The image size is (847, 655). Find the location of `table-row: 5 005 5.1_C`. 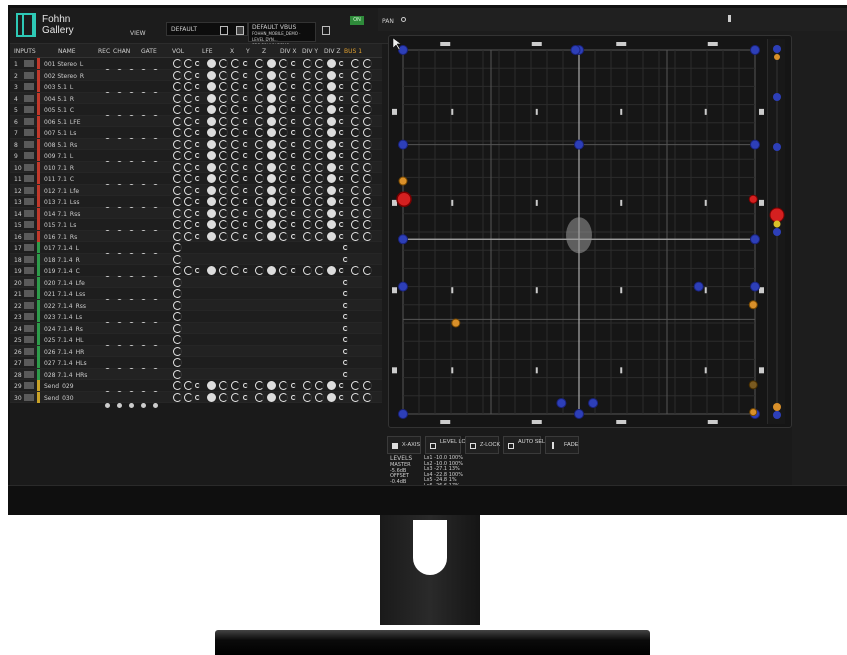

table-row: 5 005 5.1_C is located at coordinates (196, 112).